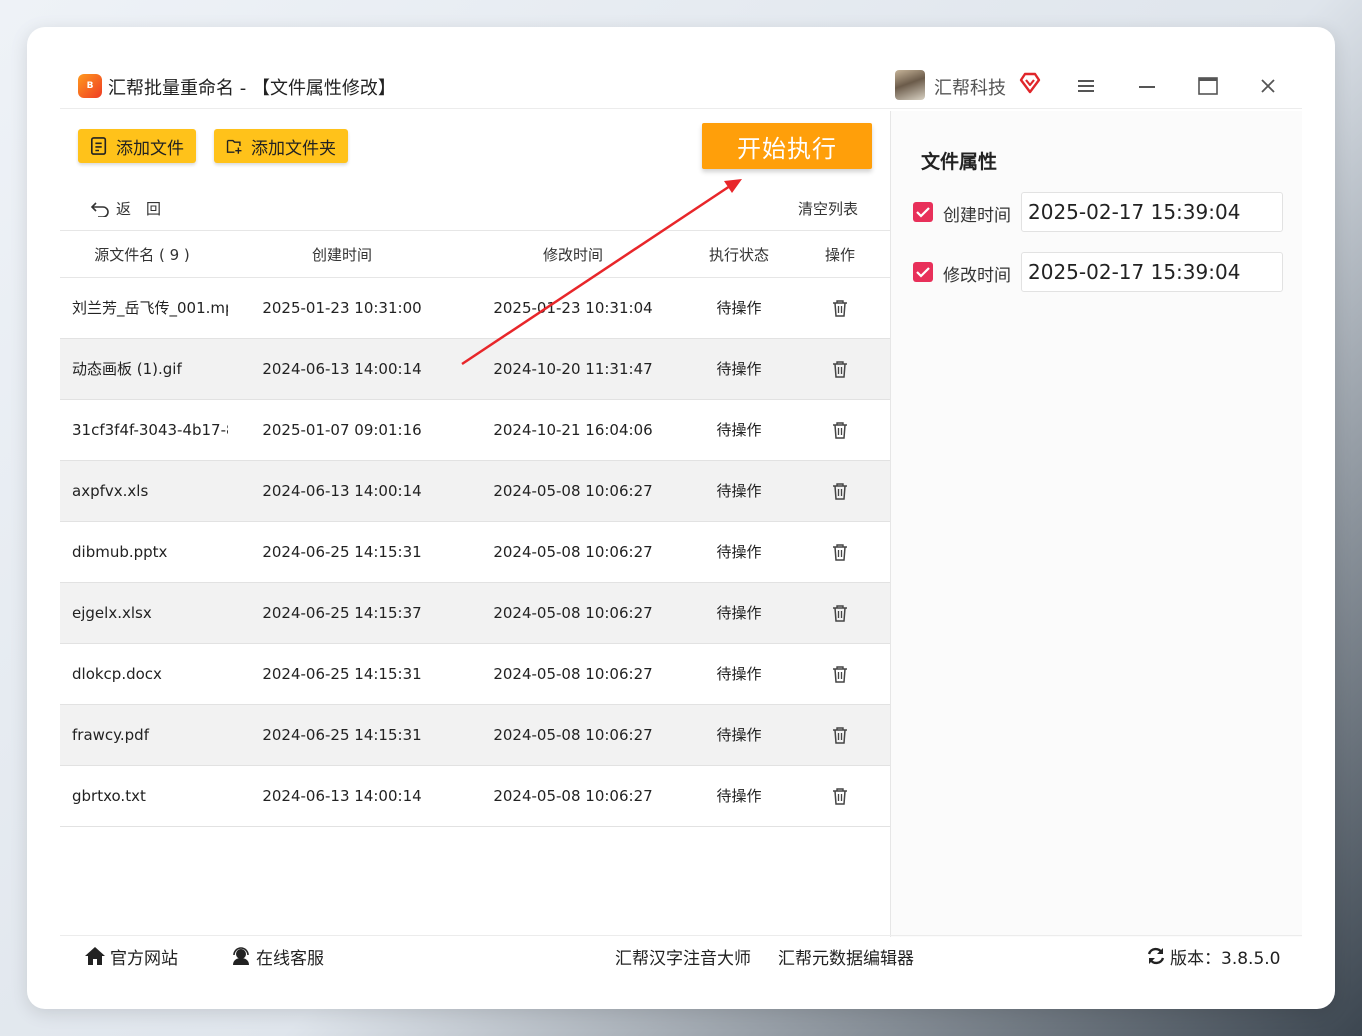 The height and width of the screenshot is (1036, 1362). Describe the element at coordinates (127, 369) in the screenshot. I see `file-name-cell: 动态画板 (1).gif` at that location.